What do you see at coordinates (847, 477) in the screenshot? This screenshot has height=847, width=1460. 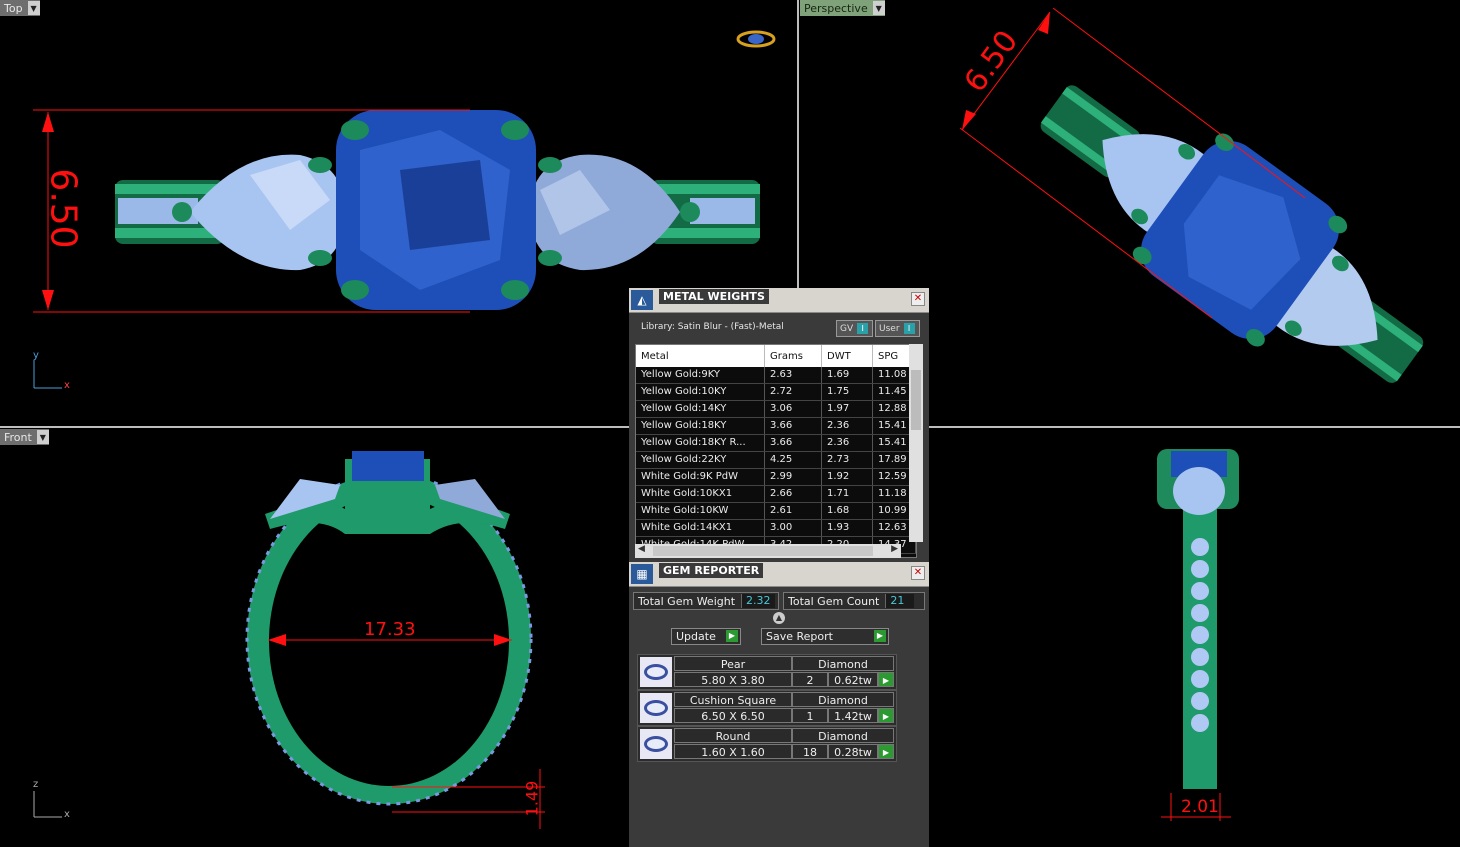 I see `dwt-cell: 1.92` at bounding box center [847, 477].